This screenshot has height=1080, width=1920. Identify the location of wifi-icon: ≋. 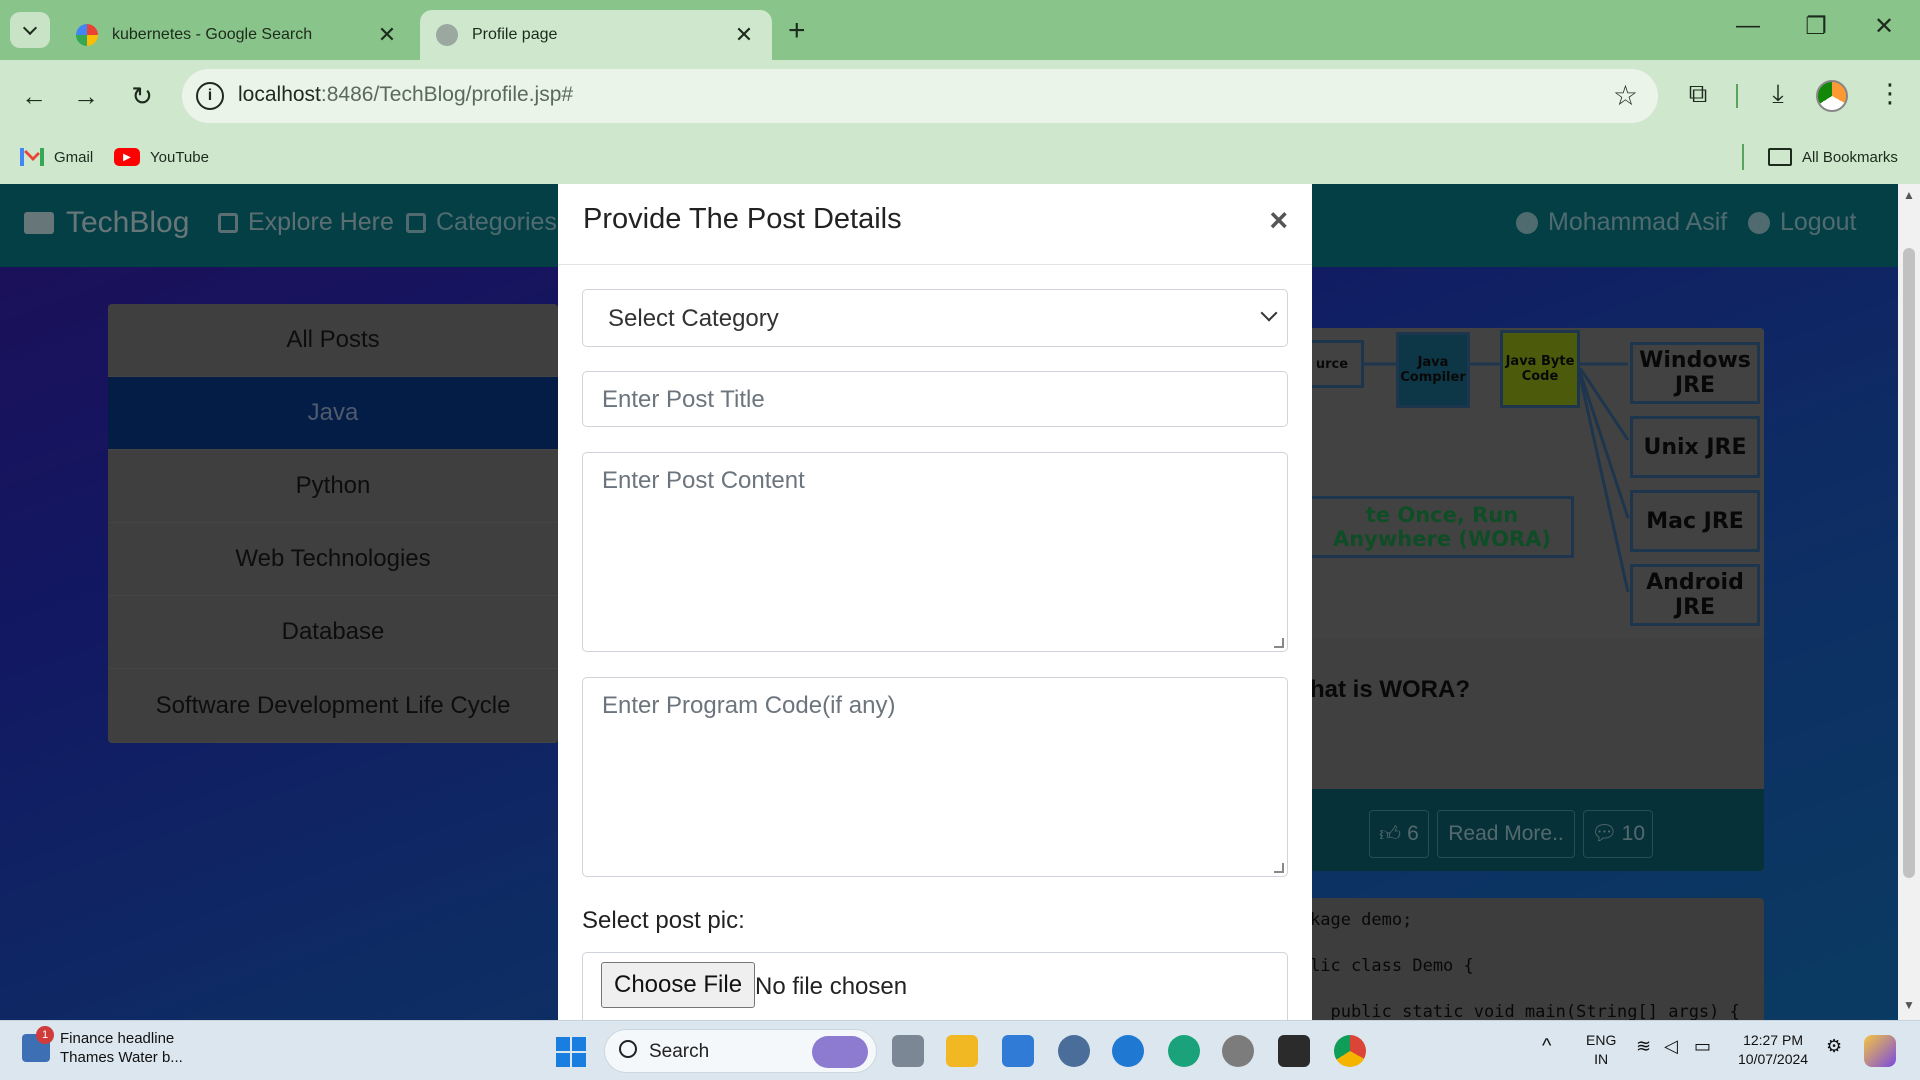
(1643, 1046).